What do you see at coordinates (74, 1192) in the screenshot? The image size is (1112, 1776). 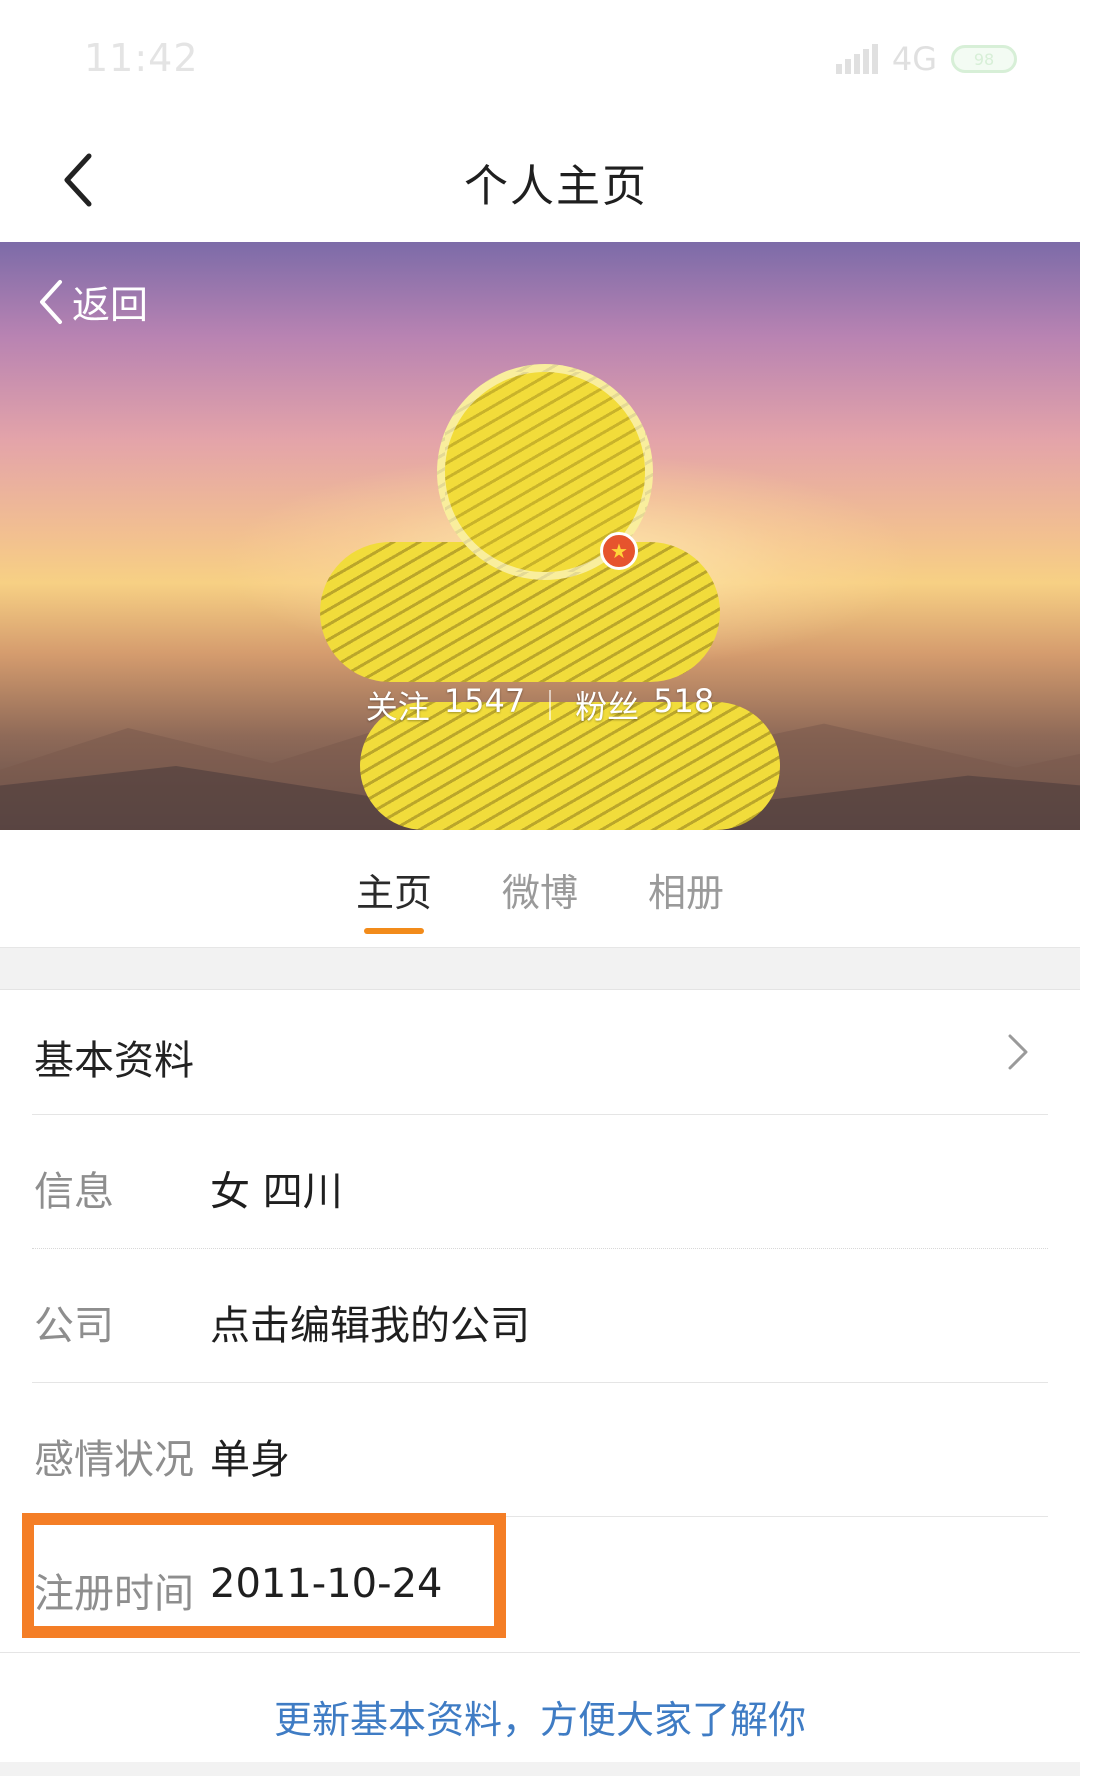 I see `row-label: 信息` at bounding box center [74, 1192].